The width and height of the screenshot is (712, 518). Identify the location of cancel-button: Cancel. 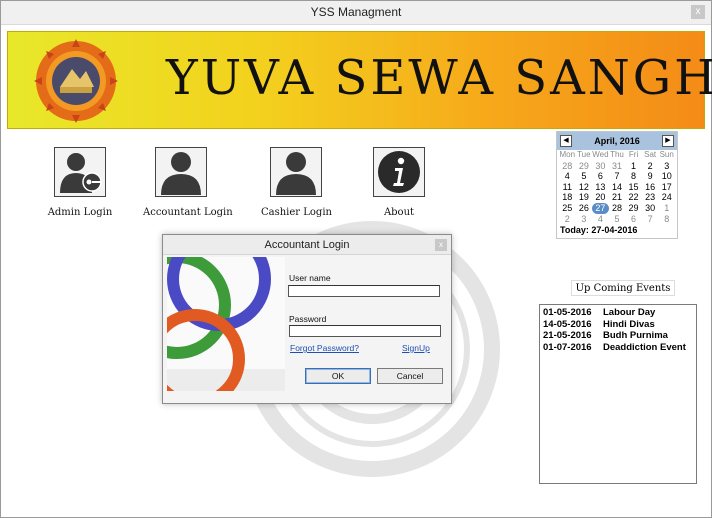
(410, 376).